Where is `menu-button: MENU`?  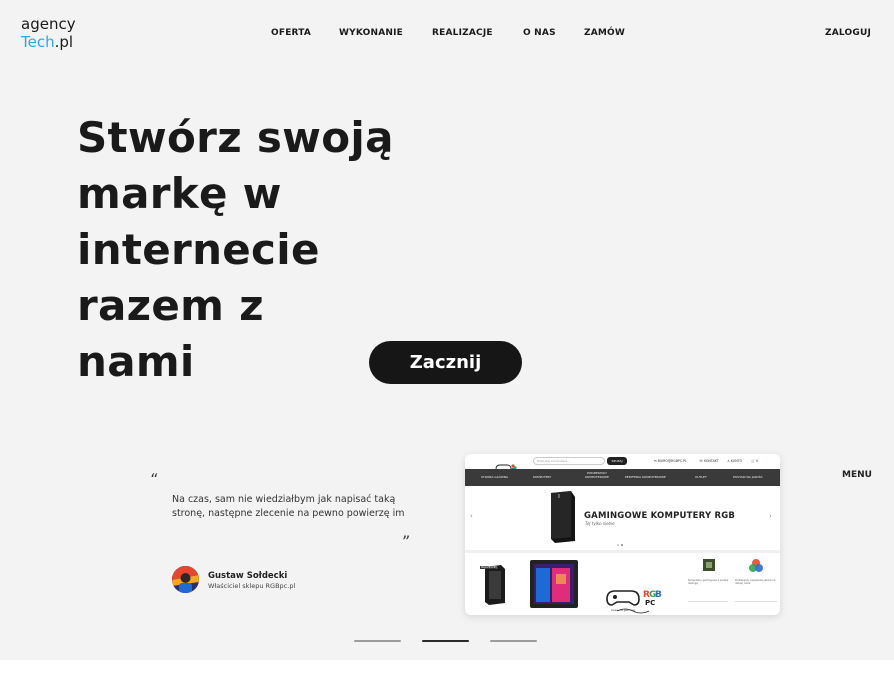 menu-button: MENU is located at coordinates (857, 475).